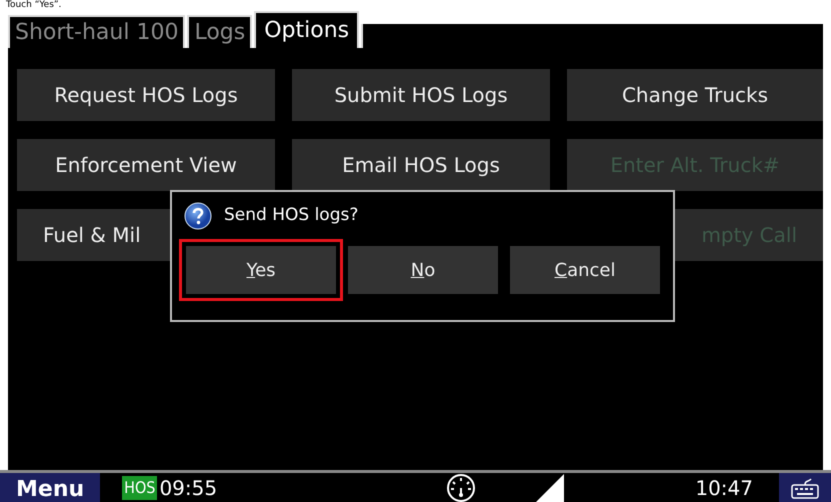 The image size is (831, 502). What do you see at coordinates (33, 5) in the screenshot?
I see `instruction-caption: Touch “Yes”.` at bounding box center [33, 5].